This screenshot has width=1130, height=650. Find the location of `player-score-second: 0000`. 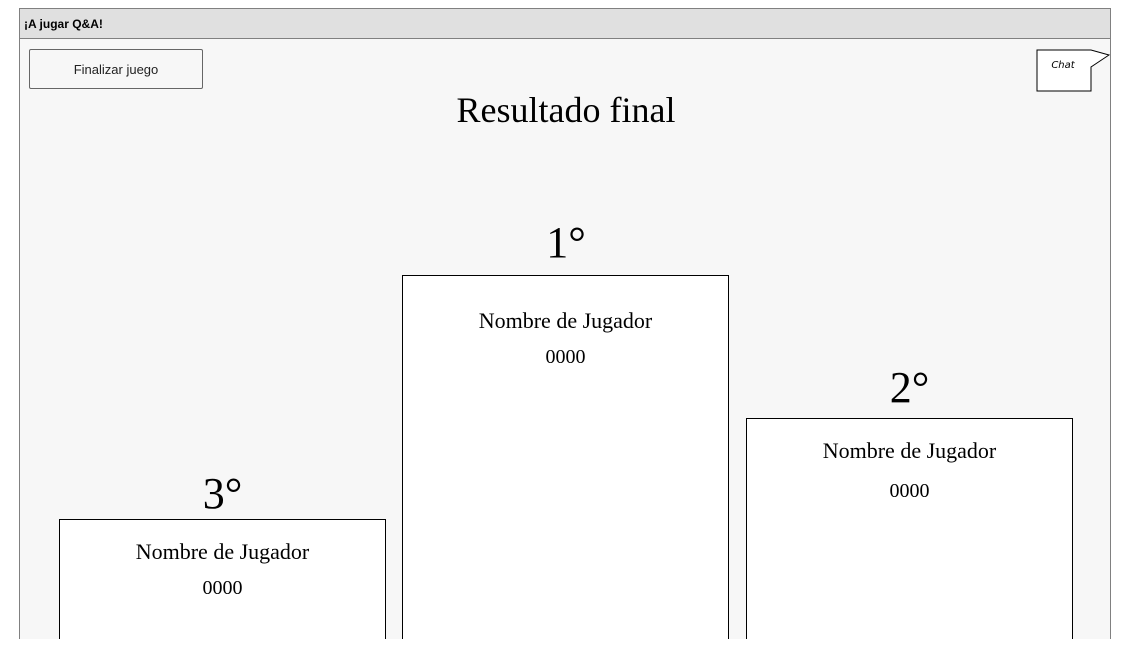

player-score-second: 0000 is located at coordinates (909, 491).